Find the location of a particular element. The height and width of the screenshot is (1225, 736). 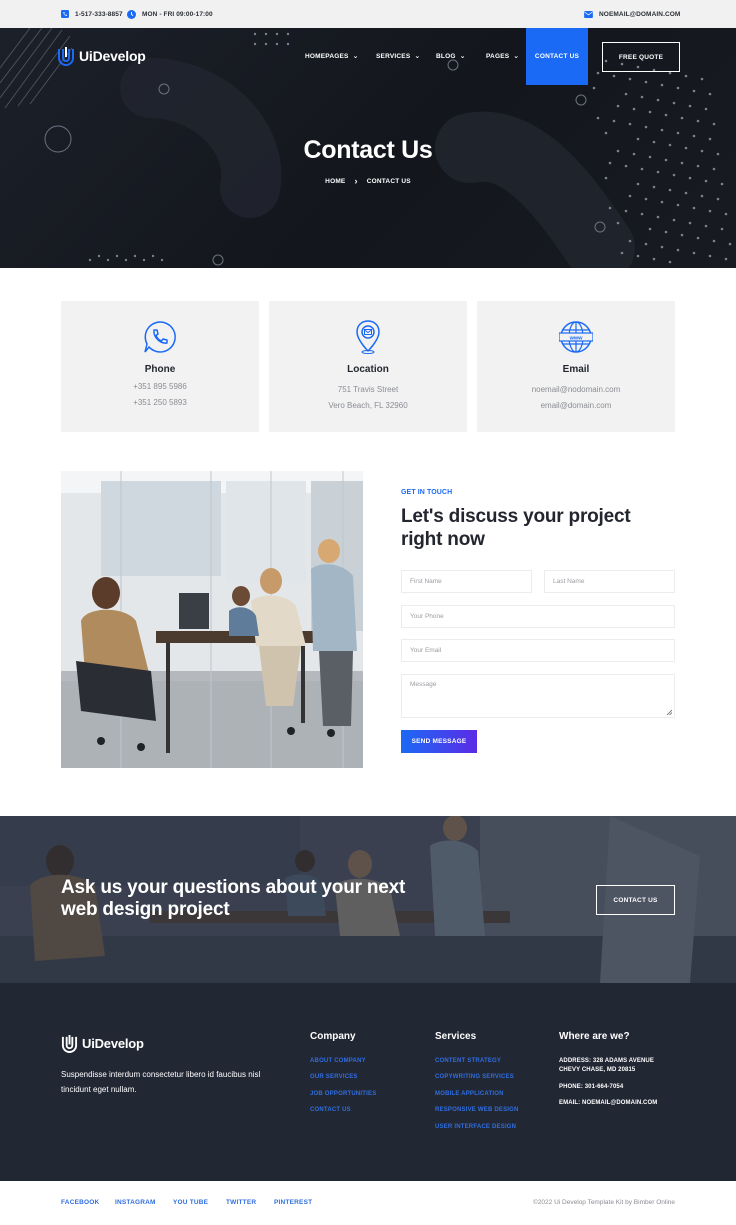

topbar-email: NOEMAIL@DOMAIN.COM is located at coordinates (632, 14).